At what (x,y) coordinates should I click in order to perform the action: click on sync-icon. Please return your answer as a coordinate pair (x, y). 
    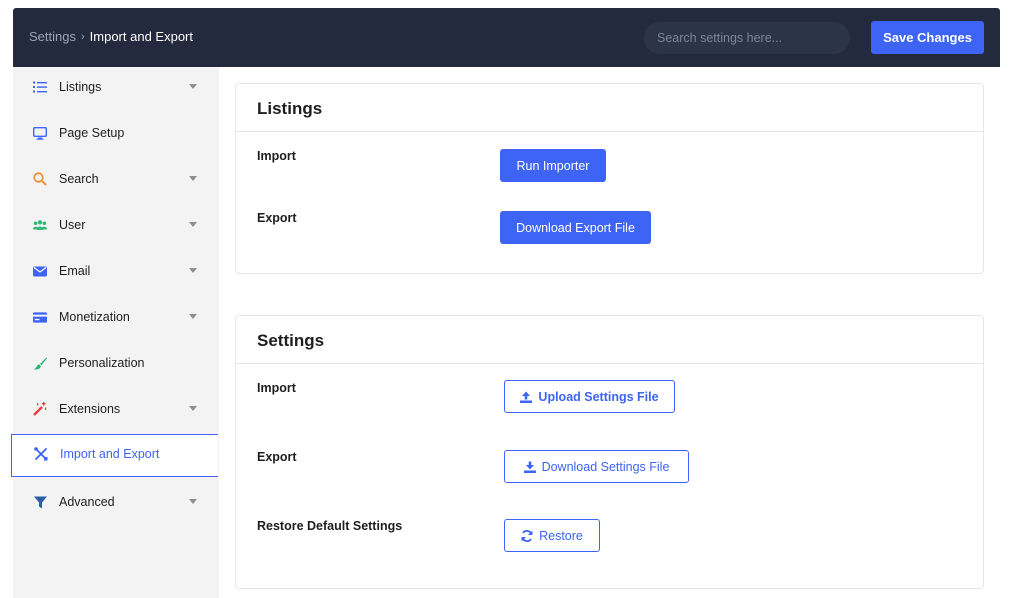
    Looking at the image, I should click on (527, 535).